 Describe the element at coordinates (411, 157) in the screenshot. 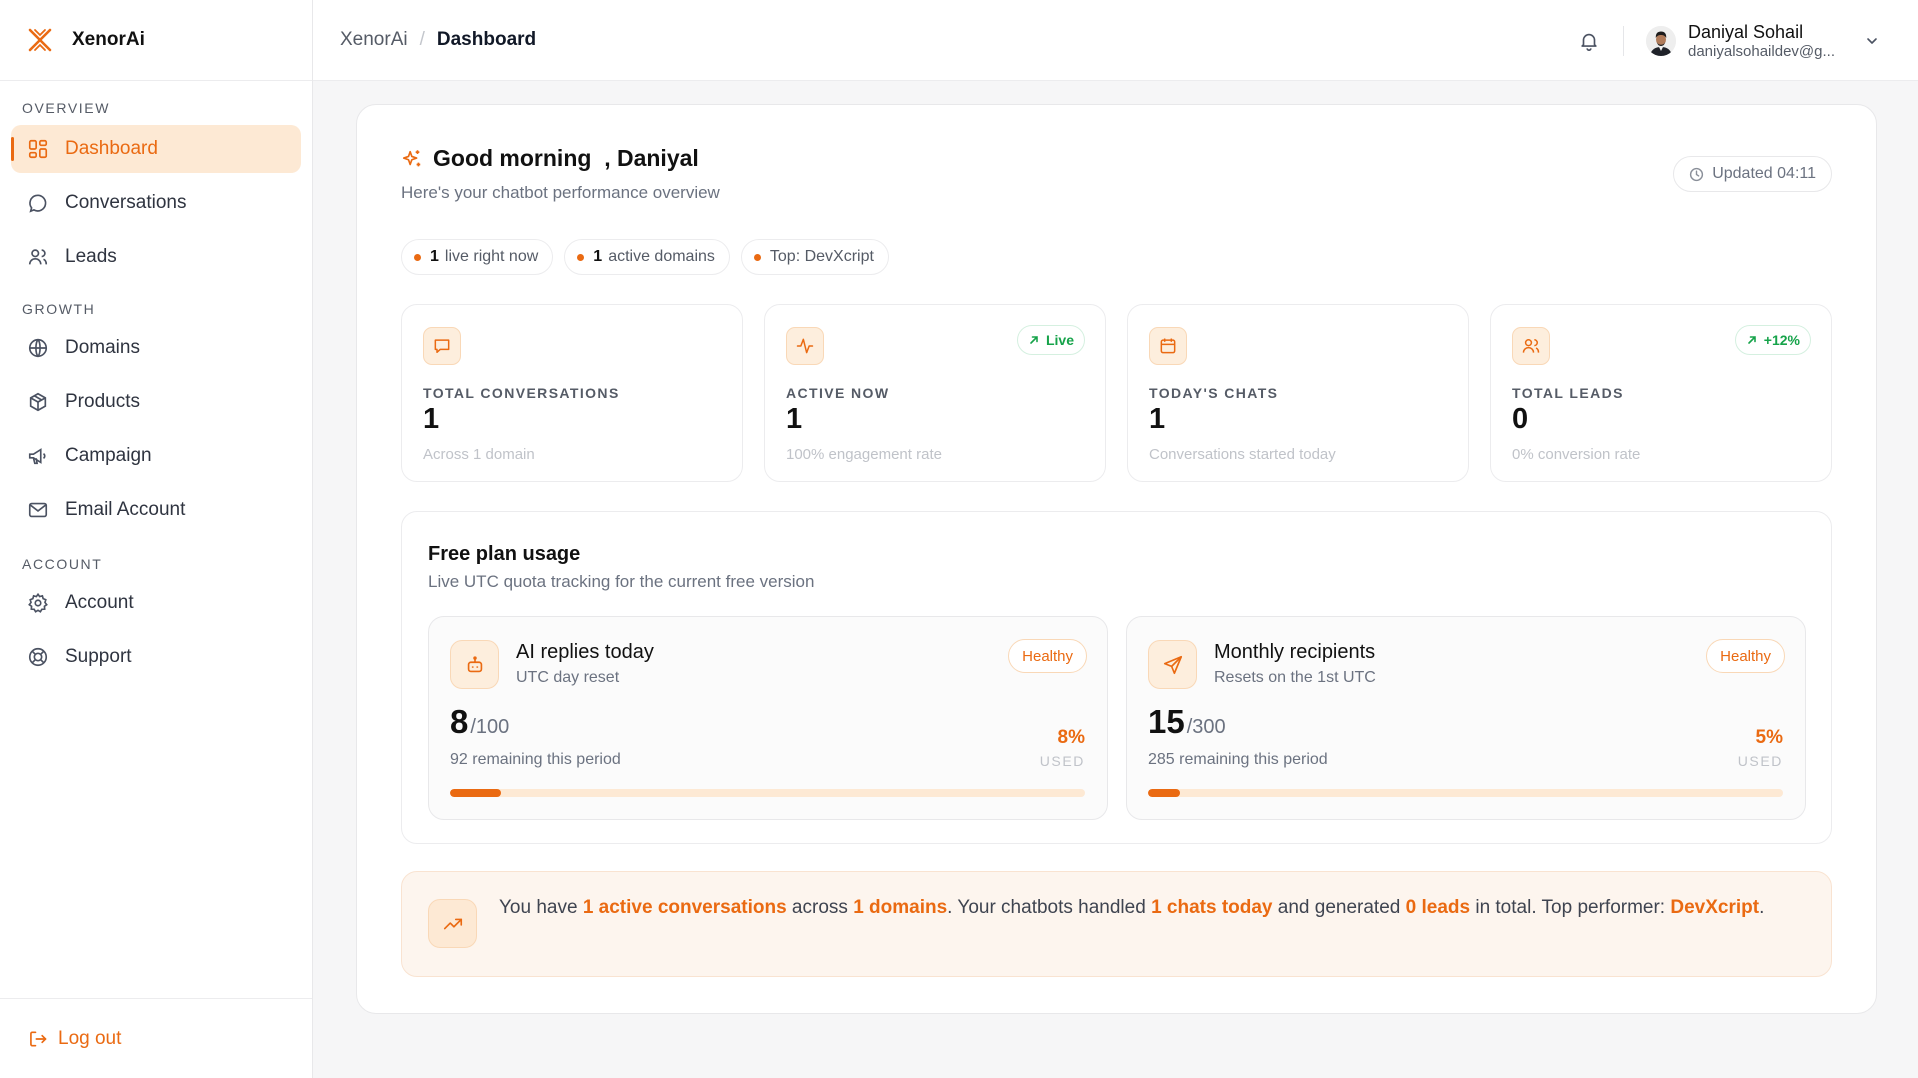

I see `sparkles-icon` at that location.